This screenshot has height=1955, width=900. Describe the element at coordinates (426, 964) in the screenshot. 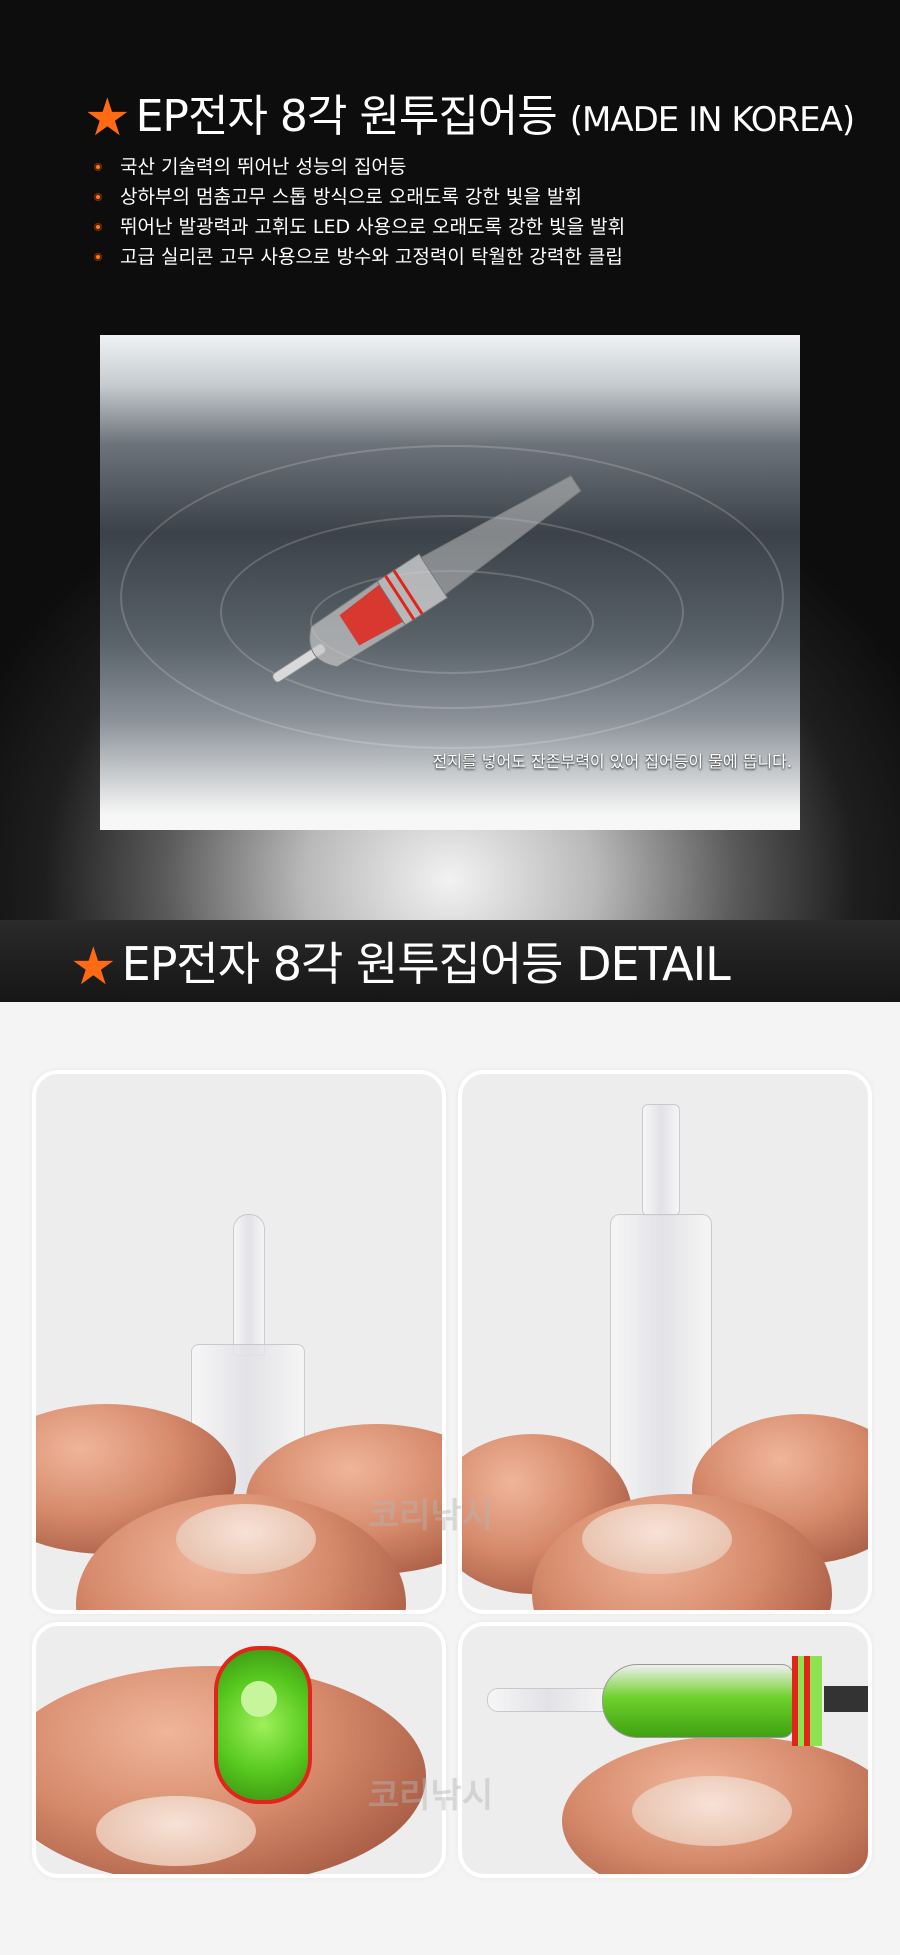

I see `detail-title-text: EP전자 8각 원투집어등 DETAIL` at that location.